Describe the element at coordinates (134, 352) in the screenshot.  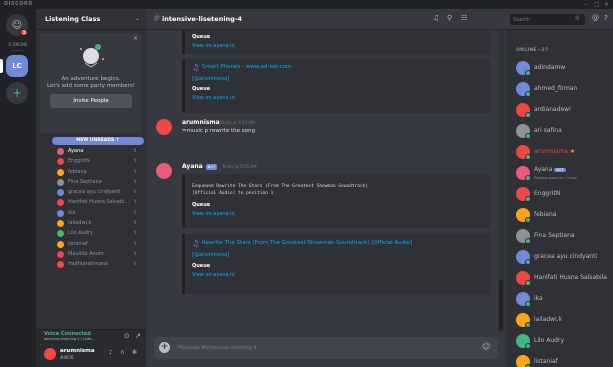
I see `gear-icon: ✻` at that location.